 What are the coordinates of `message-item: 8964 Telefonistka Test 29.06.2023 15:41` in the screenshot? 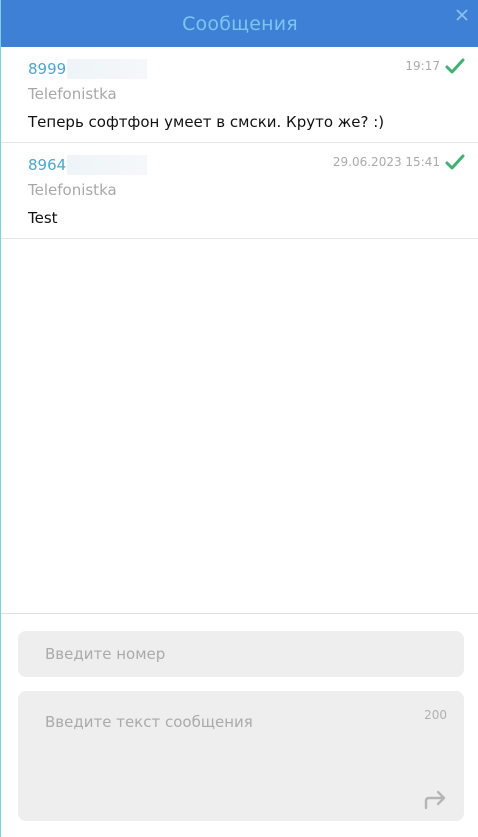 It's located at (239, 191).